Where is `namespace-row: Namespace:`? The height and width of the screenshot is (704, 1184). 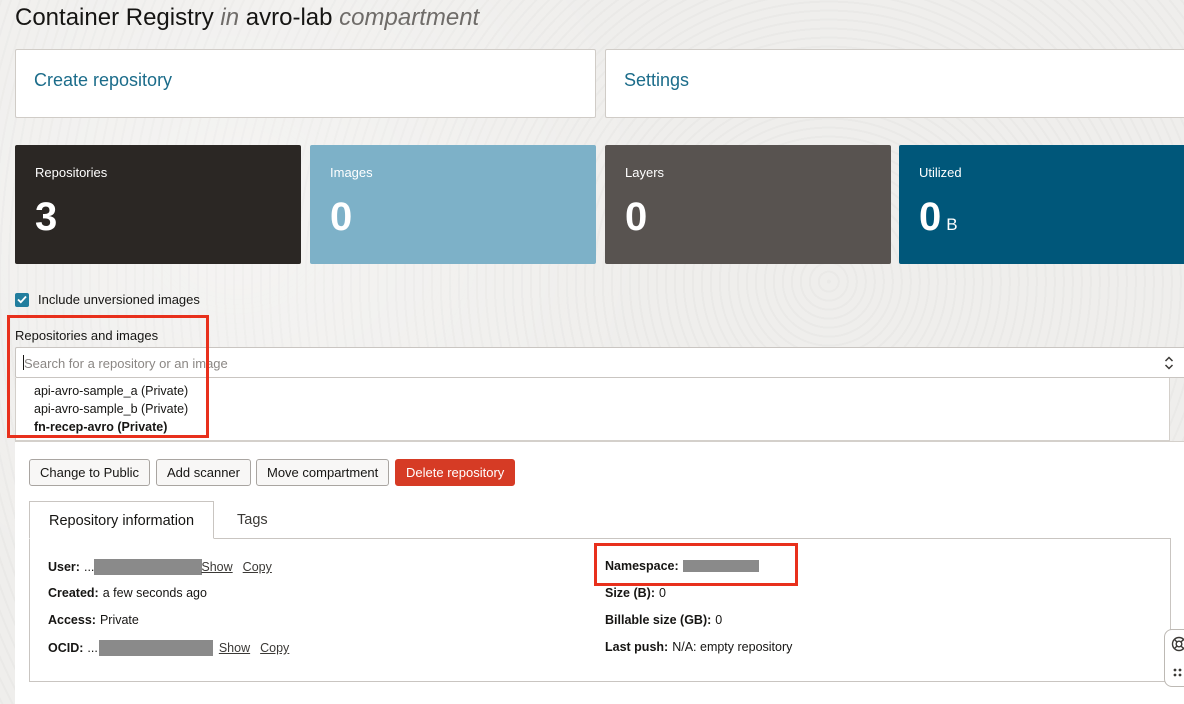 namespace-row: Namespace: is located at coordinates (682, 566).